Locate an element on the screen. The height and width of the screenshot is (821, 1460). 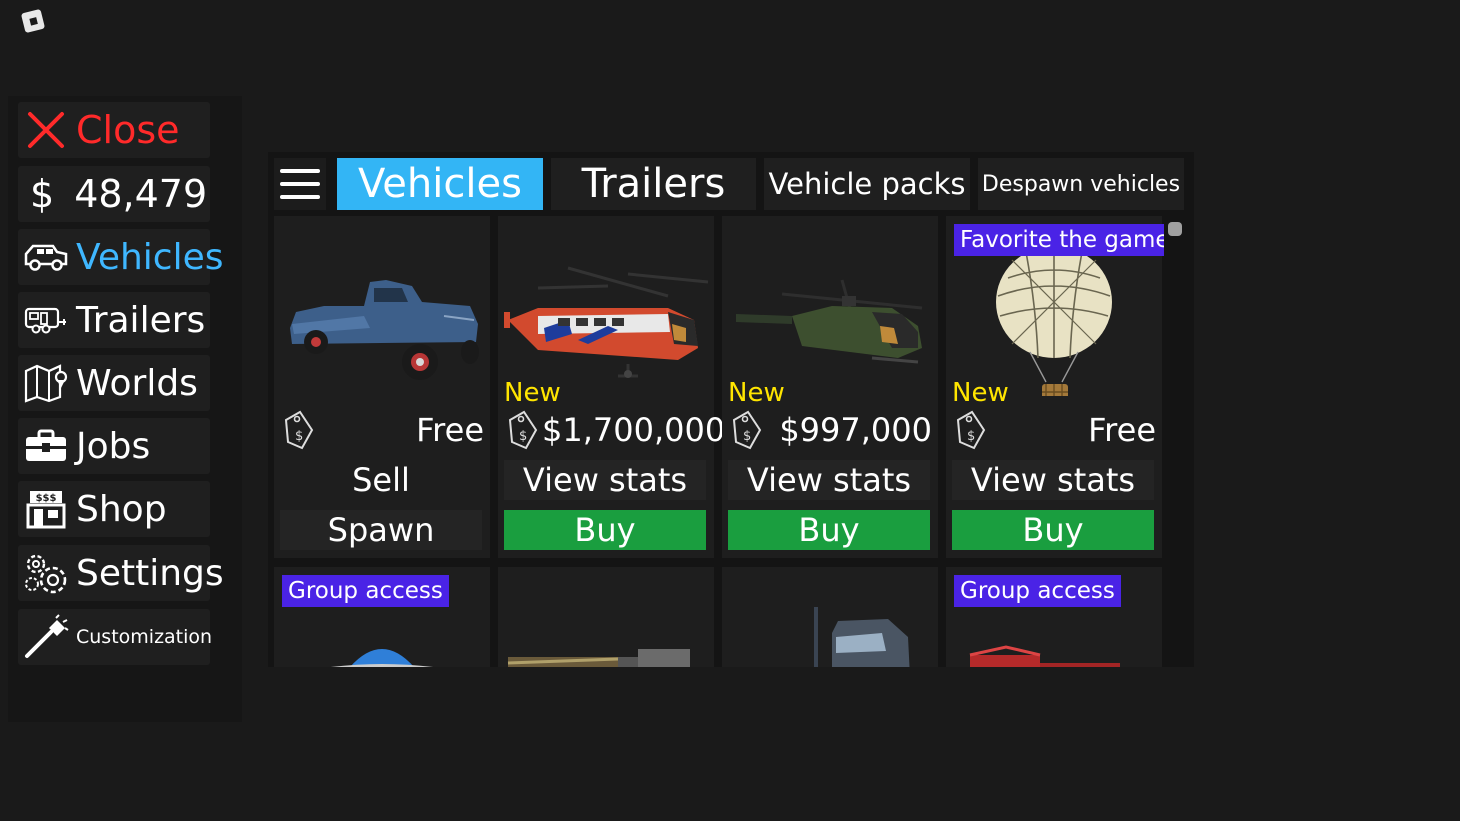
jeep-icon is located at coordinates (46, 257).